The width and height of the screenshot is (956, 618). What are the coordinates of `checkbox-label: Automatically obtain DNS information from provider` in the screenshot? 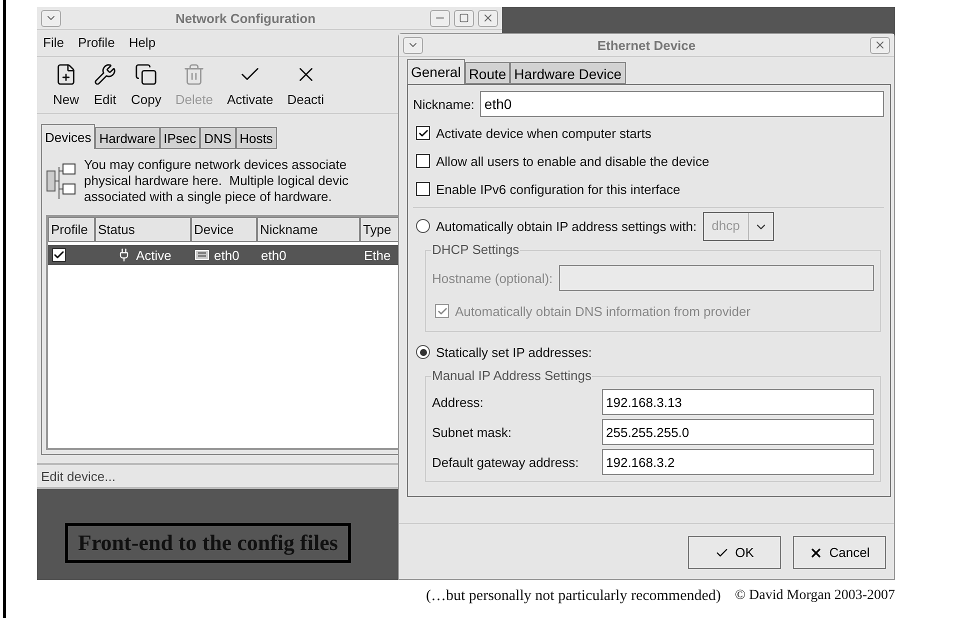 It's located at (603, 311).